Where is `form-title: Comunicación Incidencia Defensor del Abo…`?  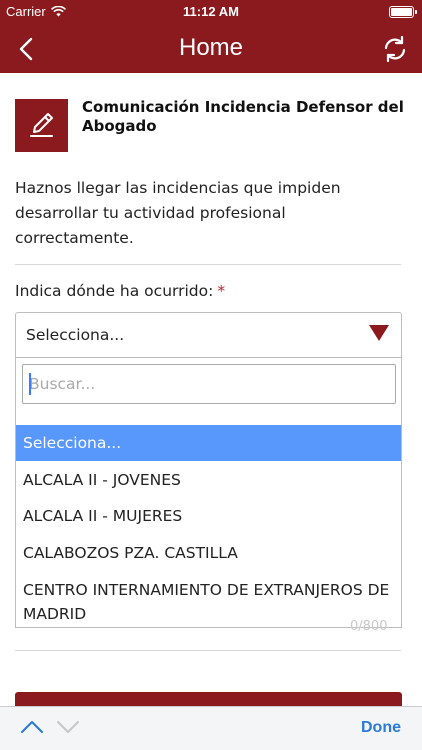
form-title: Comunicación Incidencia Defensor del Abo… is located at coordinates (243, 116).